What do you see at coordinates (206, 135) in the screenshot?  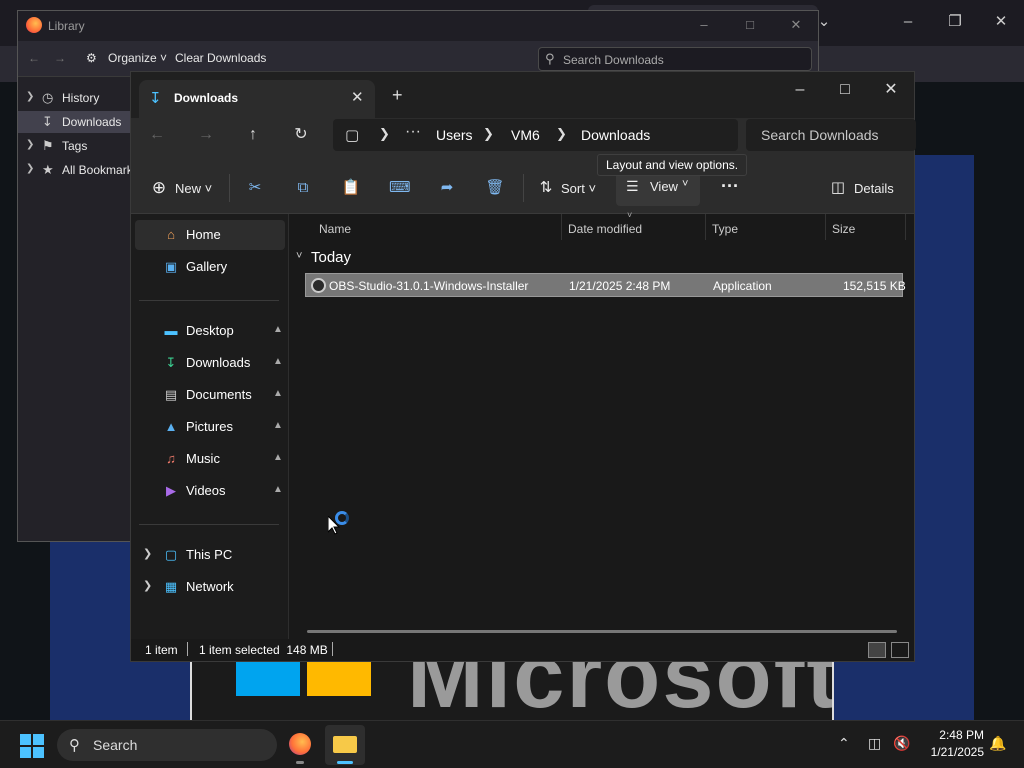 I see `forward-arrow-icon: →` at bounding box center [206, 135].